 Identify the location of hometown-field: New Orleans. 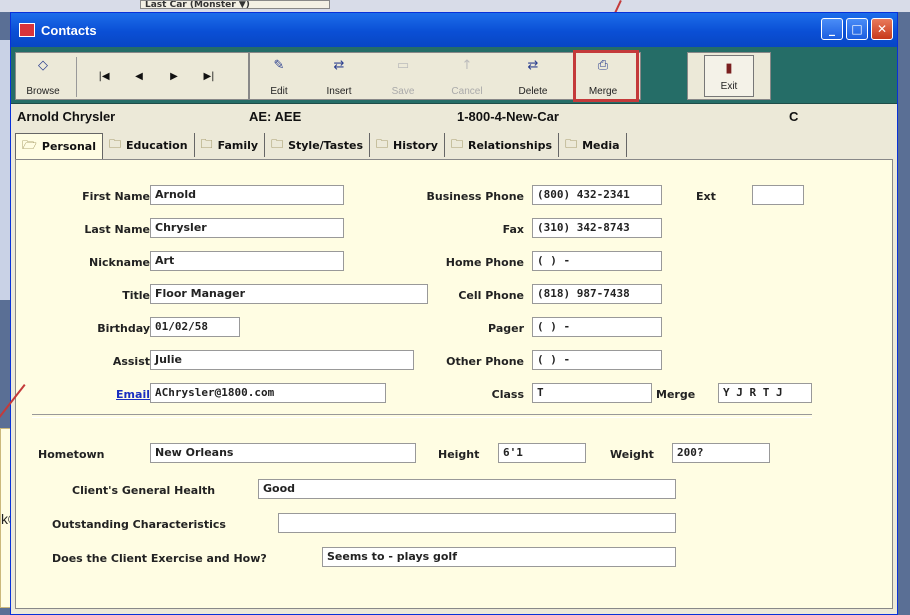
(283, 453).